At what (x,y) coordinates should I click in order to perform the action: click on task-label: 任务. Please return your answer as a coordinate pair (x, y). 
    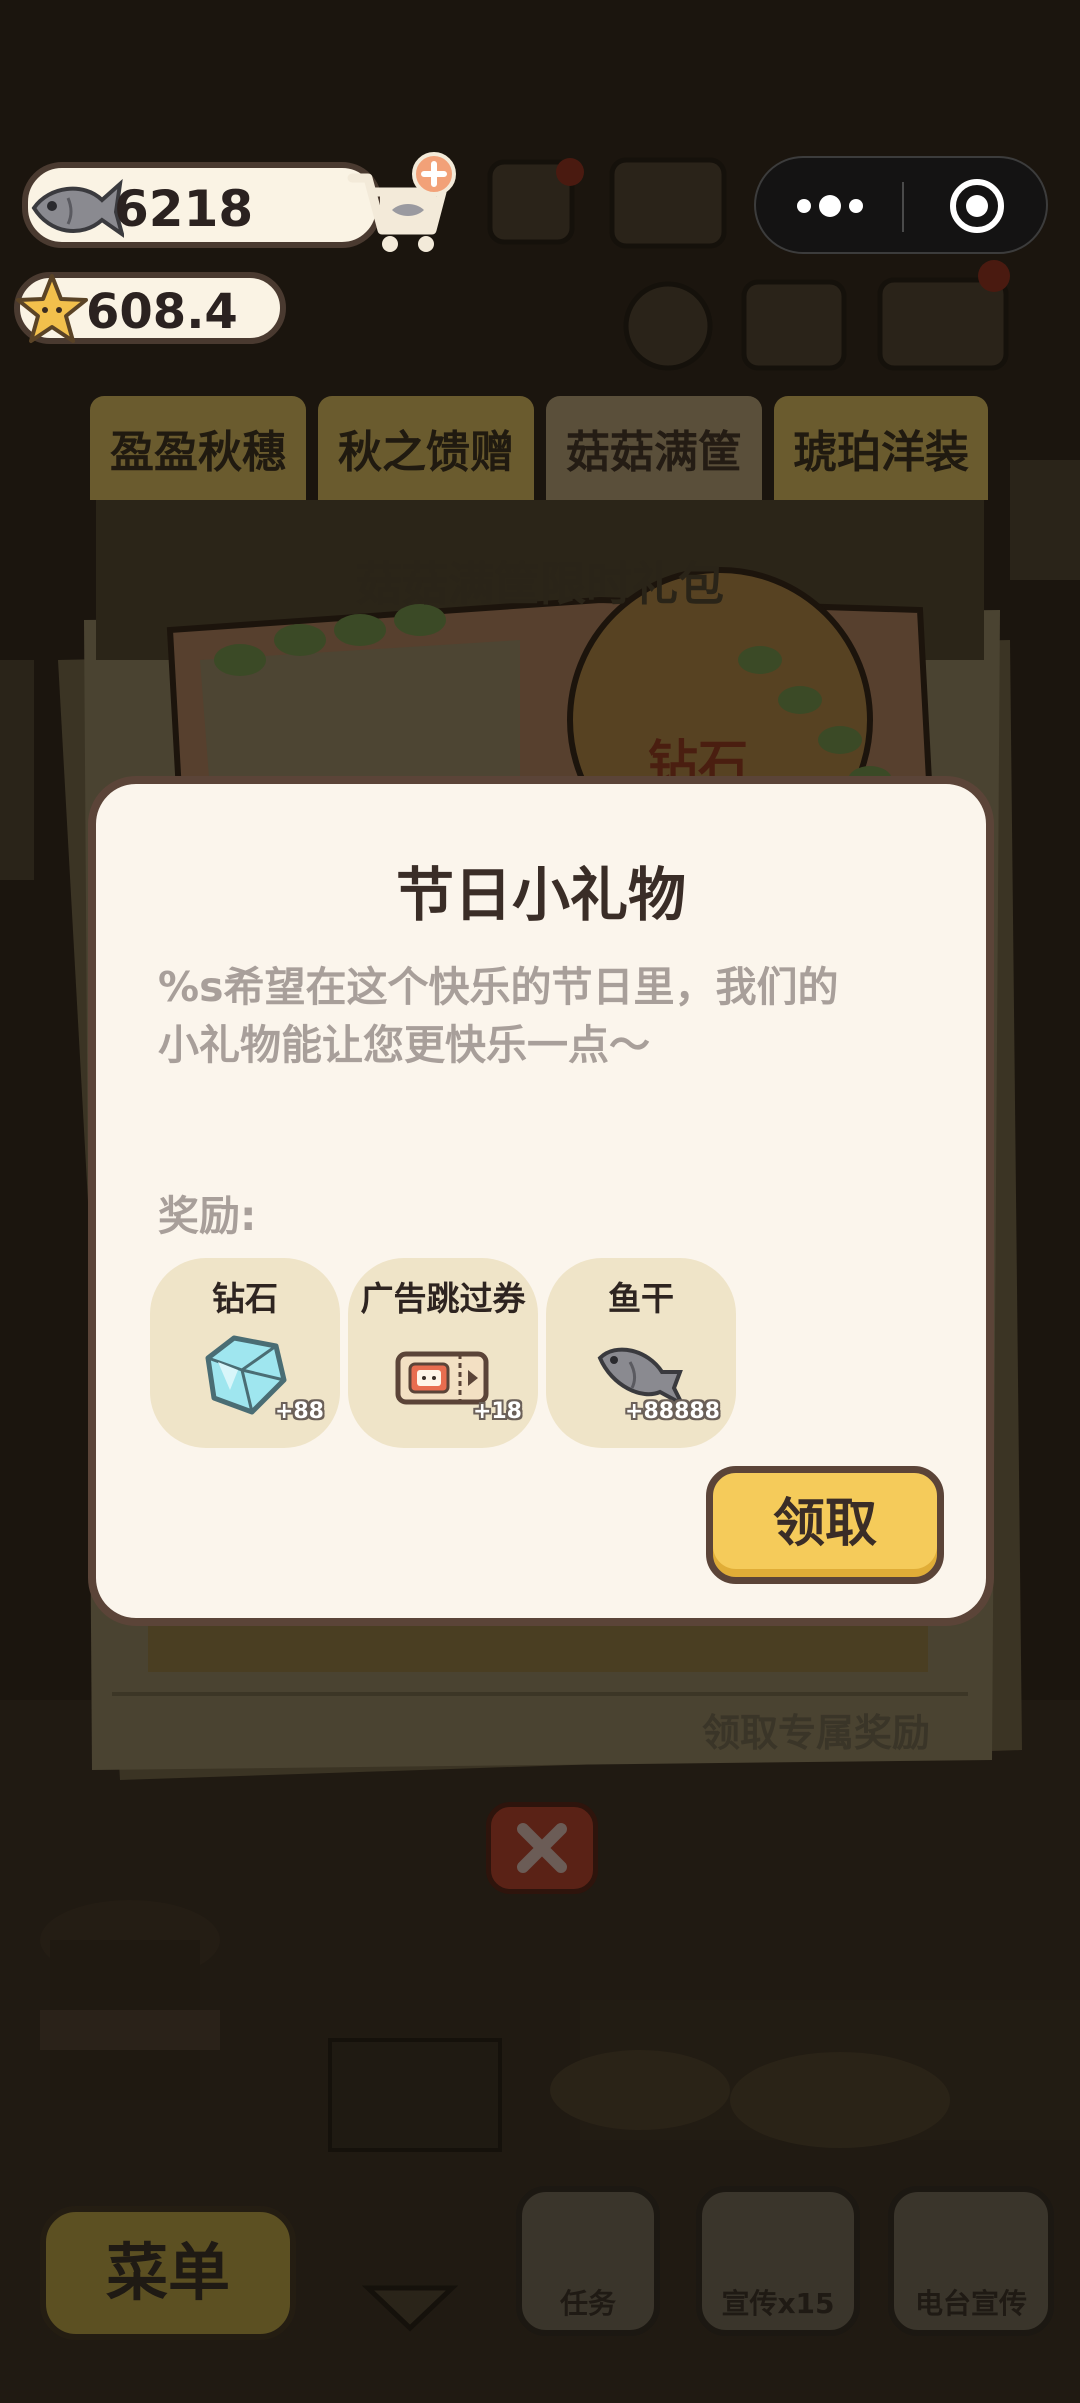
    Looking at the image, I should click on (587, 2303).